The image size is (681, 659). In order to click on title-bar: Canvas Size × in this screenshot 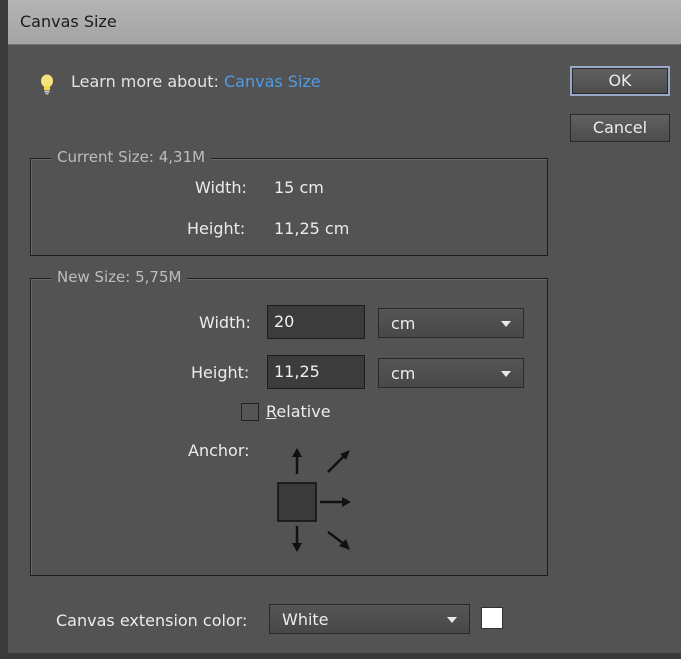, I will do `click(344, 22)`.